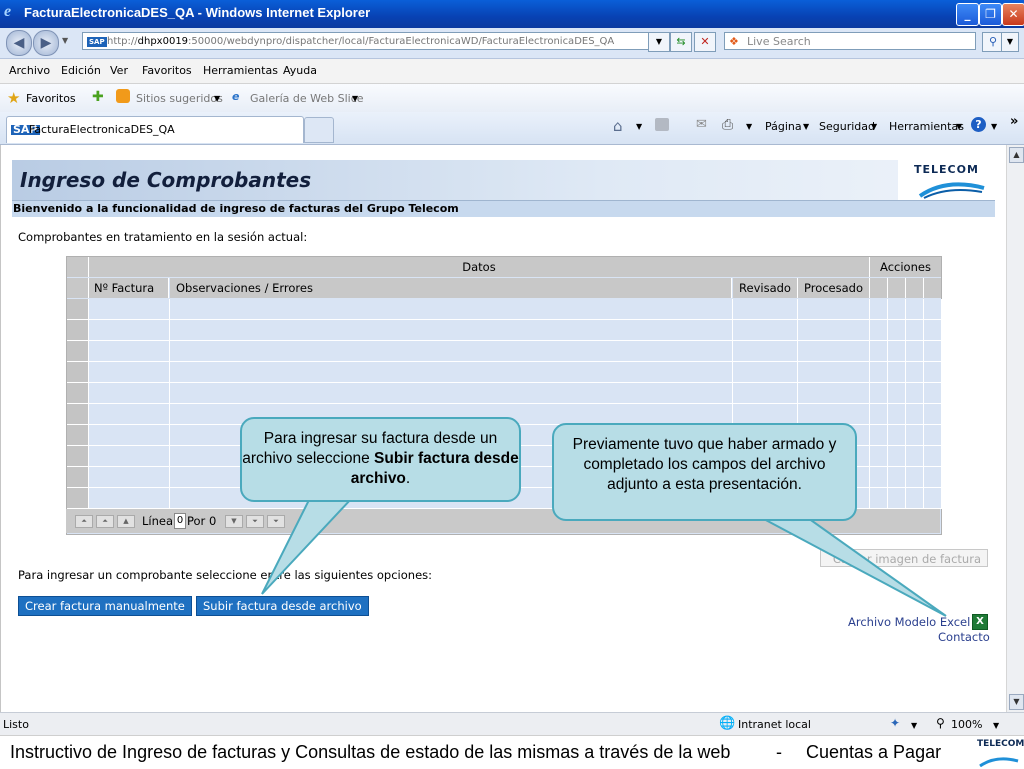  I want to click on callout-pointers, so click(604, 557).